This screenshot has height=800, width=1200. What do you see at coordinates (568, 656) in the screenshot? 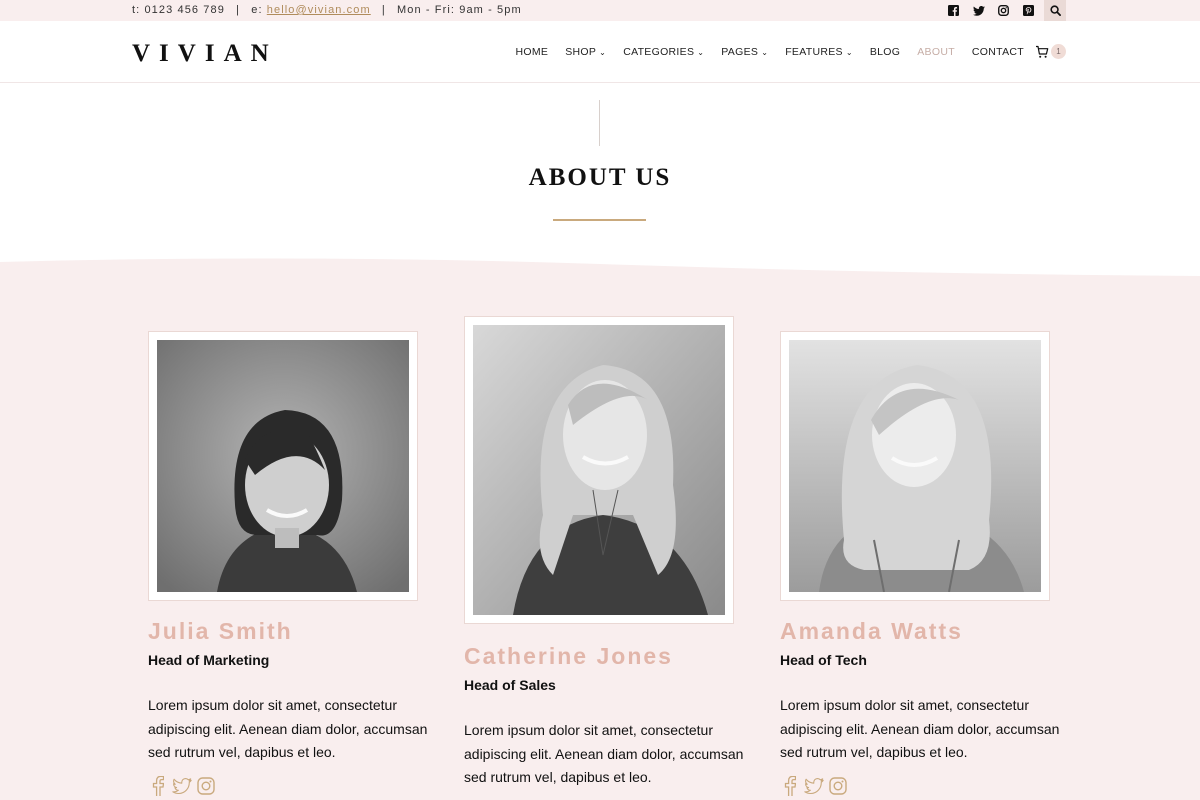
I see `team-member-name: Catherine Jones` at bounding box center [568, 656].